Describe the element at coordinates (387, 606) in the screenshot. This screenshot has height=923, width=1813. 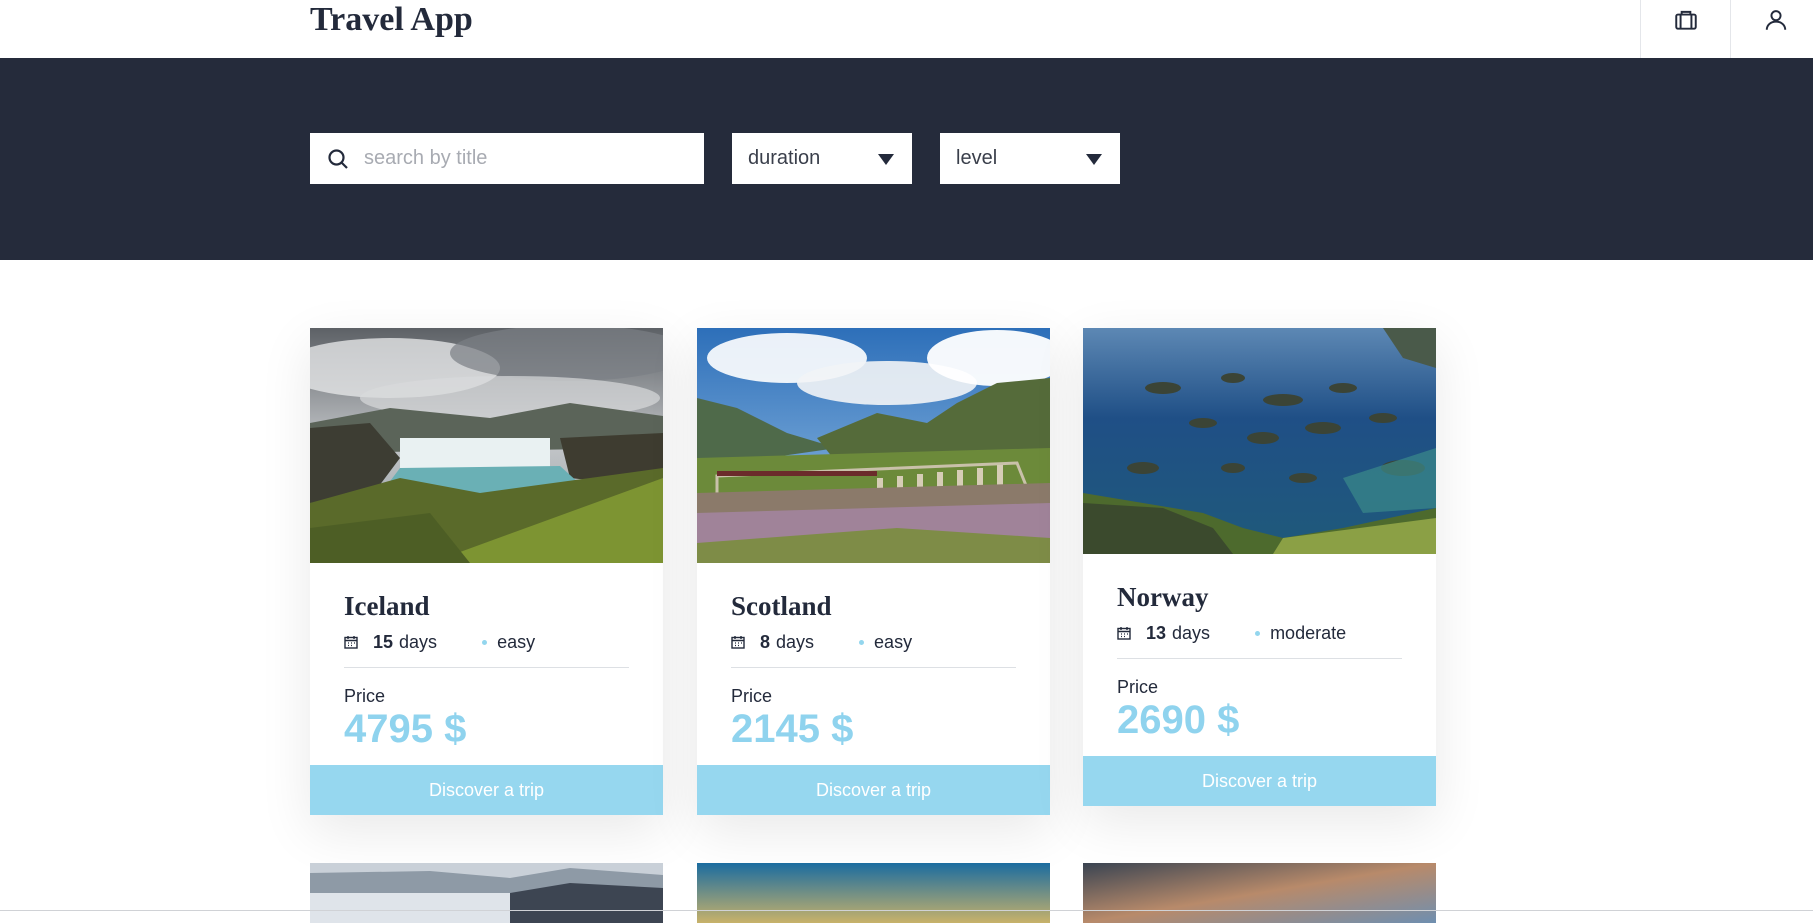
I see `trip-title: Iceland` at that location.